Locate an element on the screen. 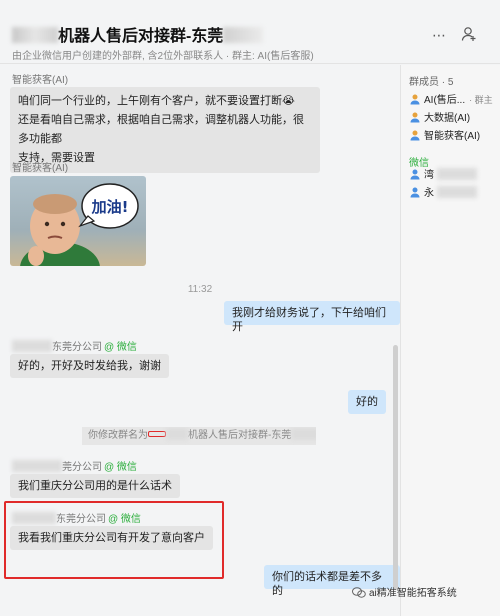  member-item: AI(售后... · 群主 is located at coordinates (451, 100).